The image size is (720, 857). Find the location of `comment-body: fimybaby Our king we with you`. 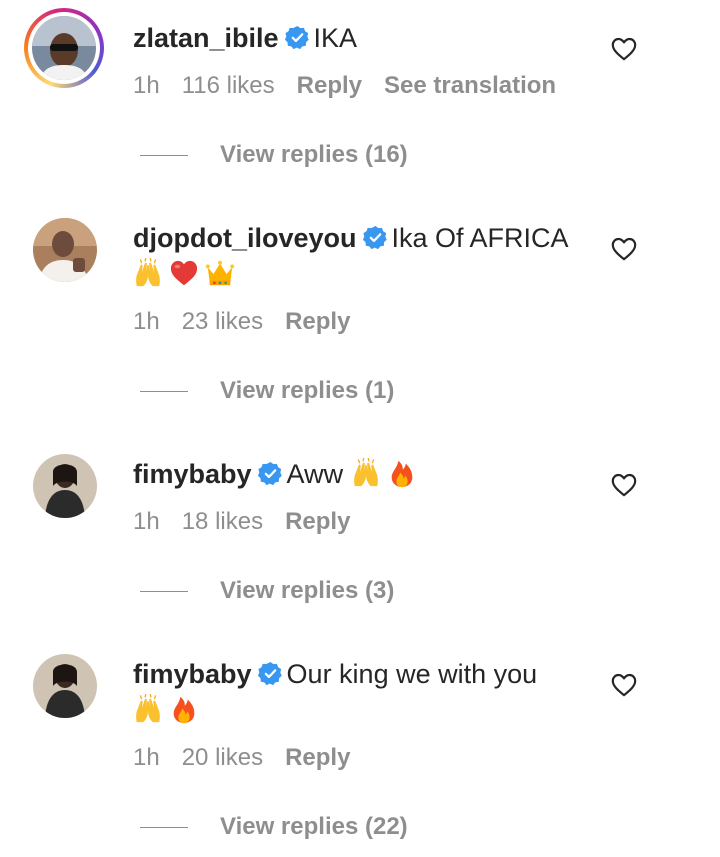

comment-body: fimybaby Our king we with you is located at coordinates (363, 692).